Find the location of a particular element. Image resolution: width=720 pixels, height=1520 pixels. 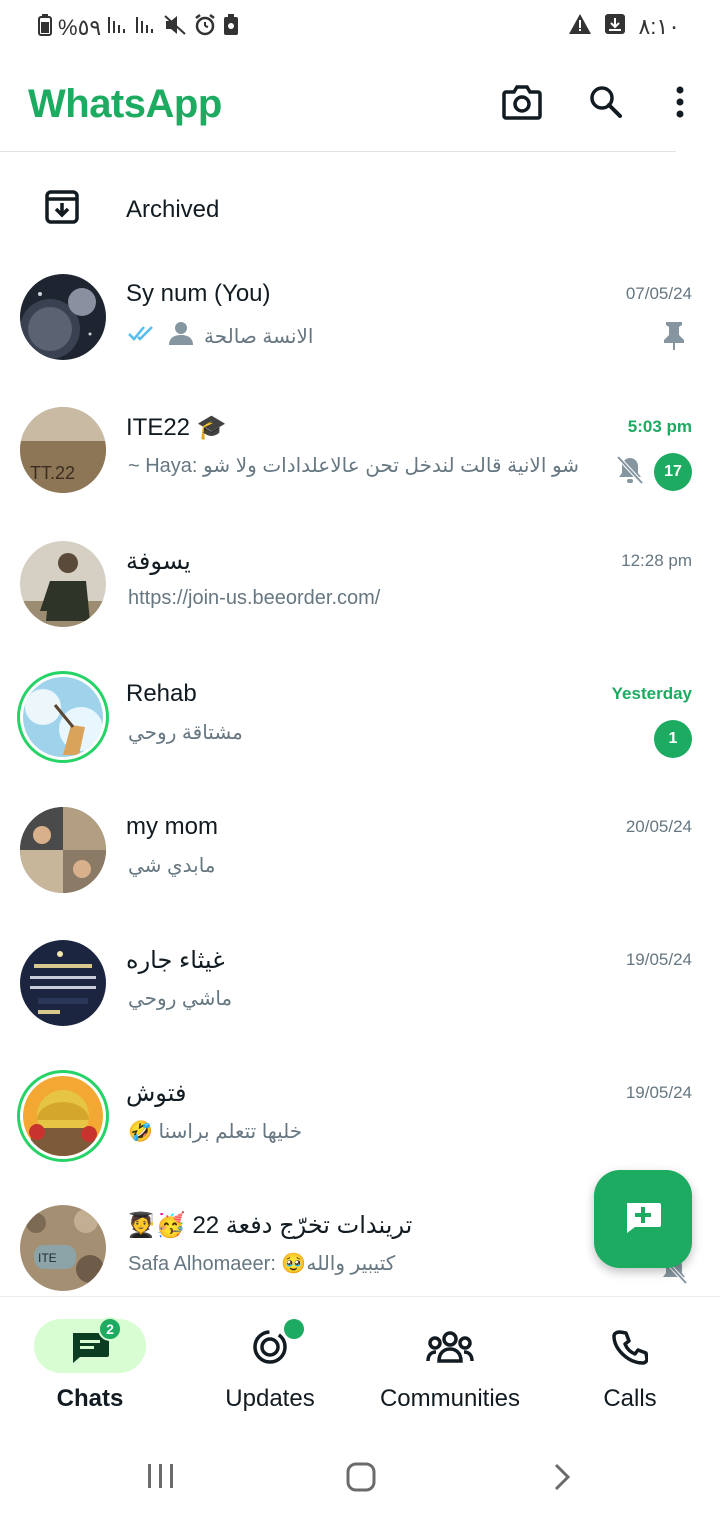

signal-icon is located at coordinates (118, 28).